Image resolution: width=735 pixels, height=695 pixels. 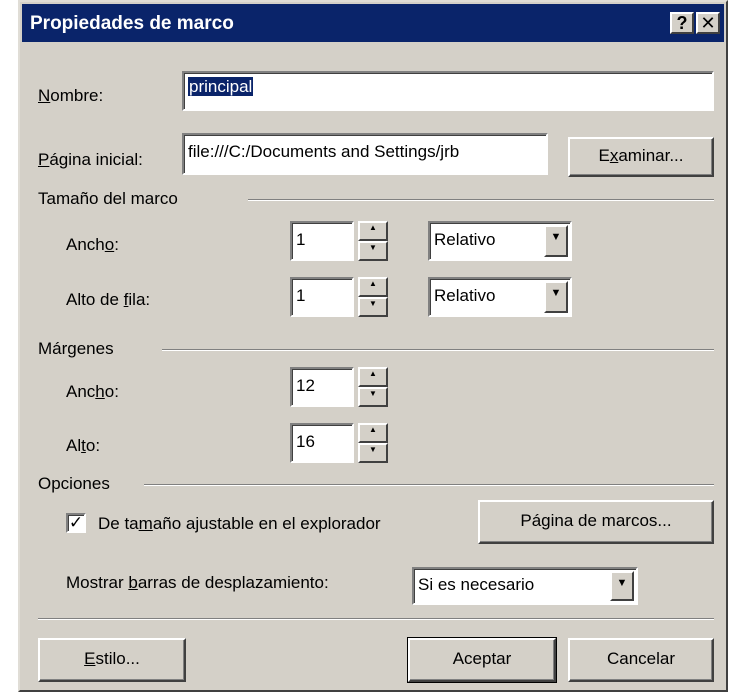 I want to click on frame-width-input: 1, so click(x=322, y=241).